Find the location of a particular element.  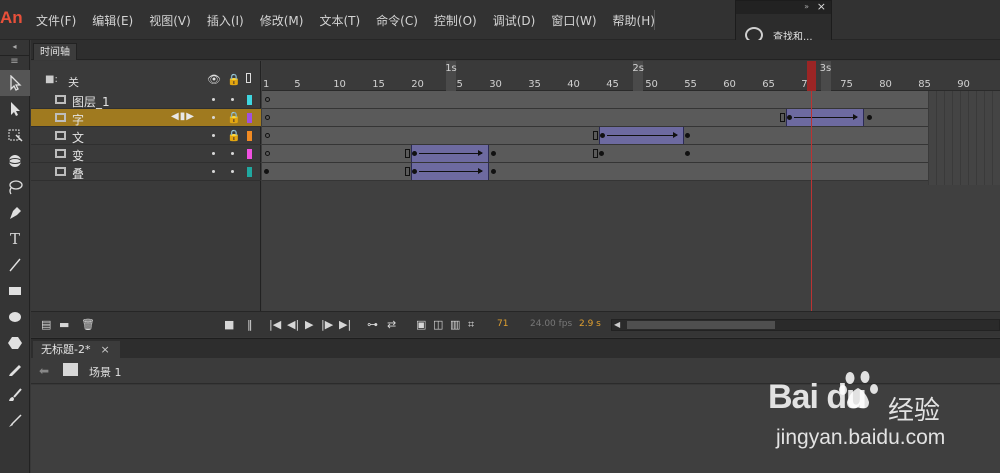

frame-row-zi is located at coordinates (631, 118).